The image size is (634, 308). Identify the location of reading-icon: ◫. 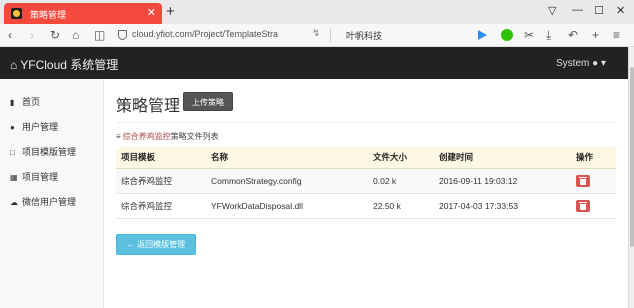
(99, 35).